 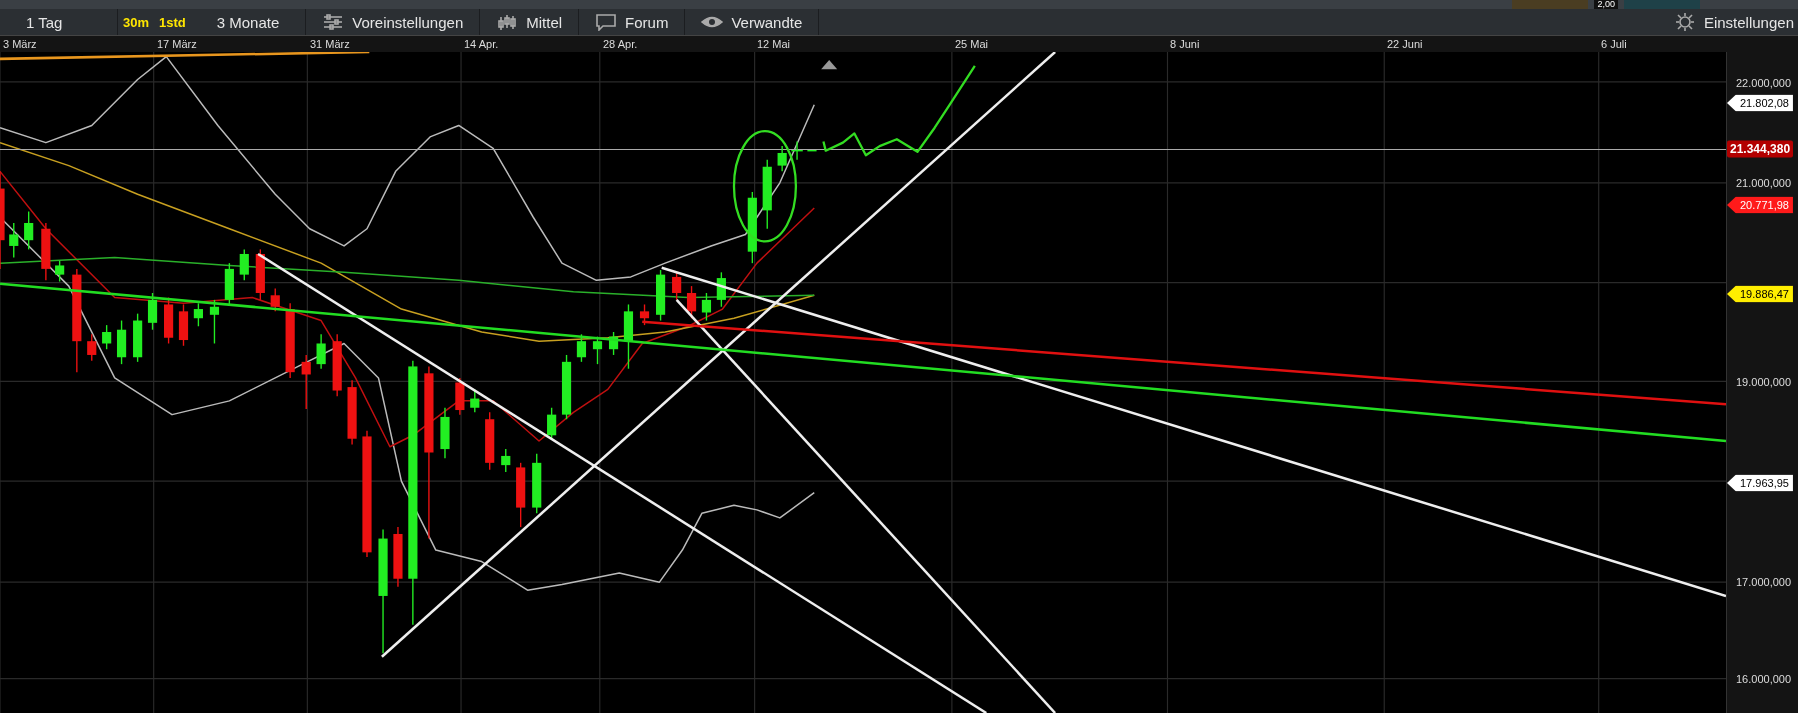 What do you see at coordinates (1764, 83) in the screenshot?
I see `axis-label: 22.000,000` at bounding box center [1764, 83].